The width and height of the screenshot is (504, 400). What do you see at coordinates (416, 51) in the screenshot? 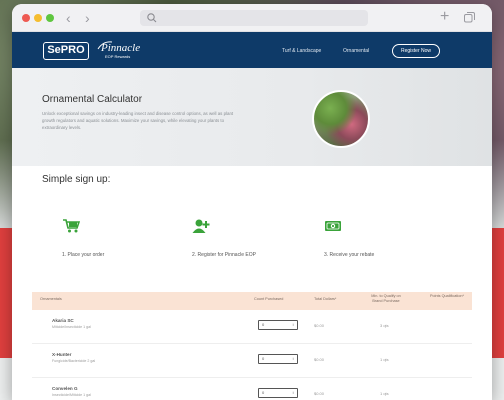
I see `register-now-button: Register Now` at bounding box center [416, 51].